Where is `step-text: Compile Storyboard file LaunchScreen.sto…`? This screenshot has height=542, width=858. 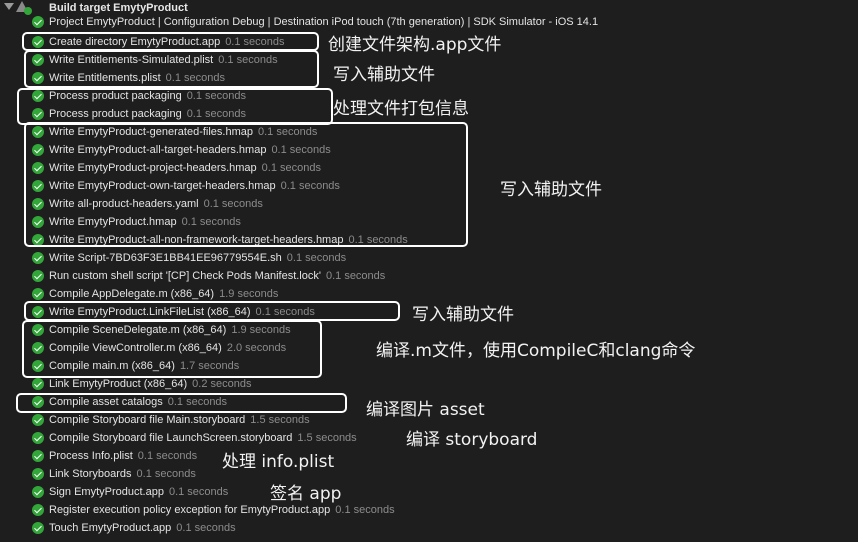
step-text: Compile Storyboard file LaunchScreen.sto… is located at coordinates (171, 438).